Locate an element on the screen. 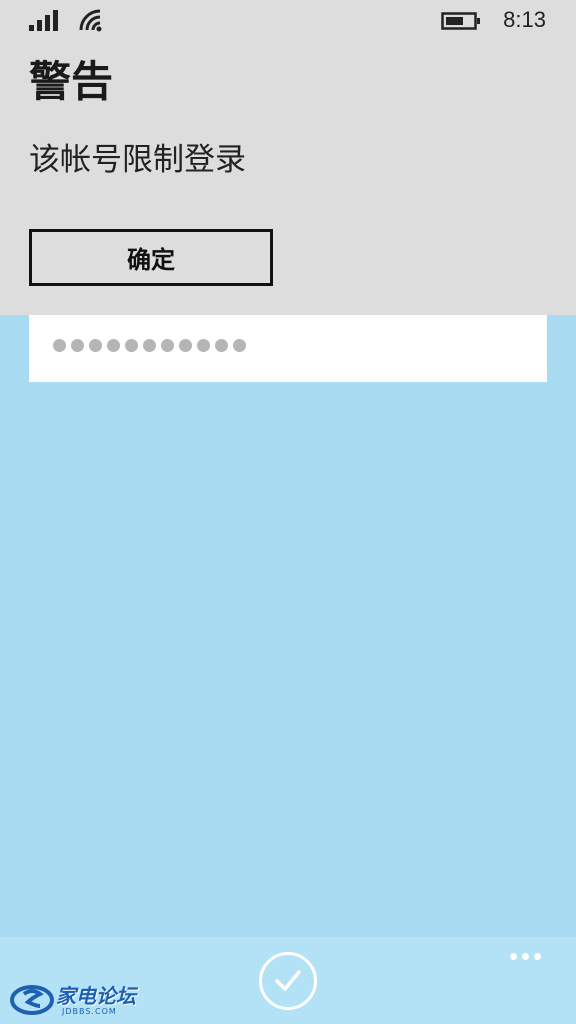 The width and height of the screenshot is (576, 1024). cellular-signal-icon is located at coordinates (43, 20).